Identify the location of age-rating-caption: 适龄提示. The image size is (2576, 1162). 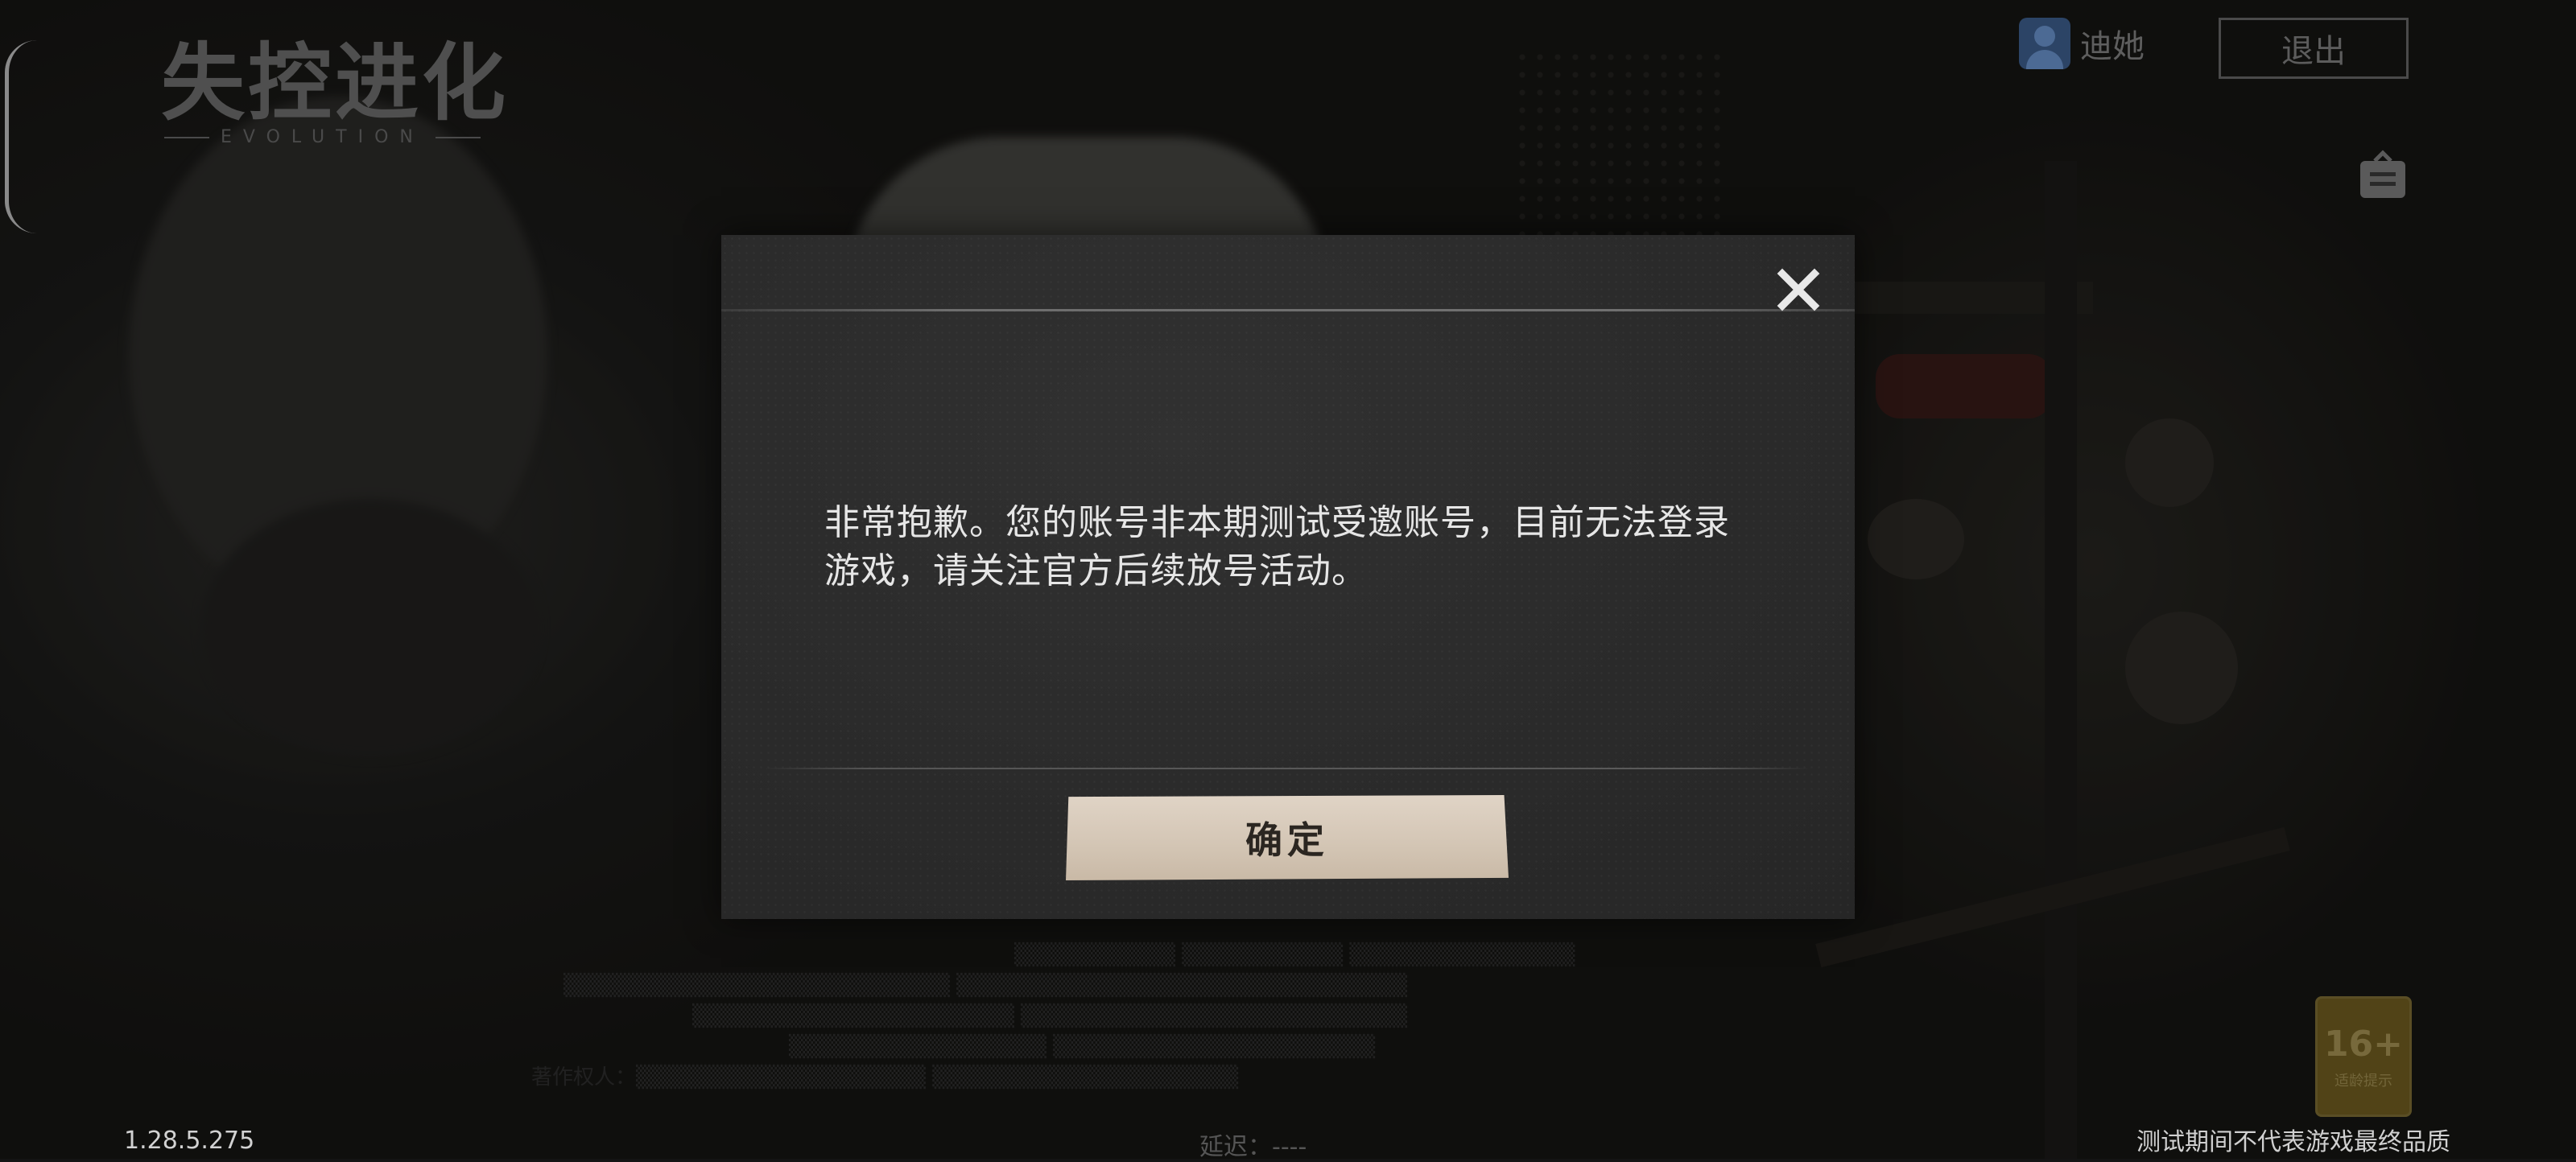
(2363, 1081).